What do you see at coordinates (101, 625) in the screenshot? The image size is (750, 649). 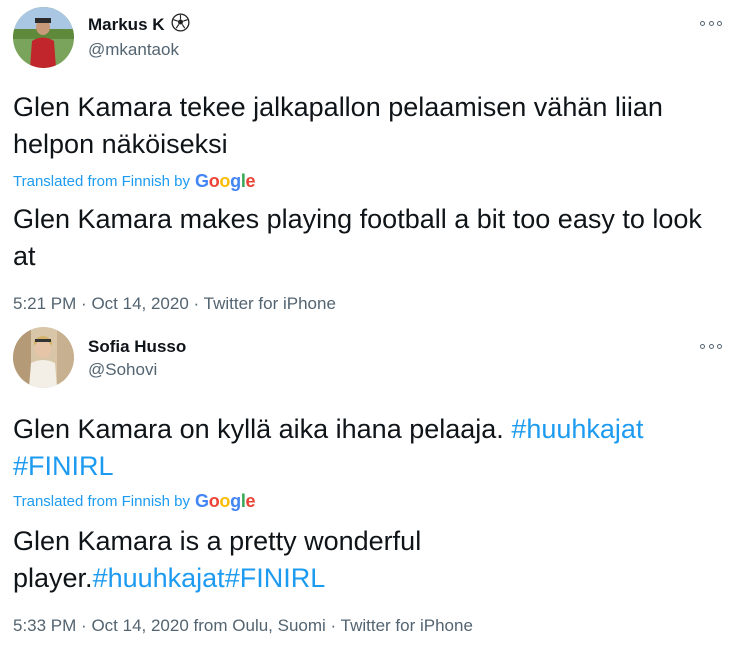 I see `tweet-time: 5:33 PM · Oct 14, 2020` at bounding box center [101, 625].